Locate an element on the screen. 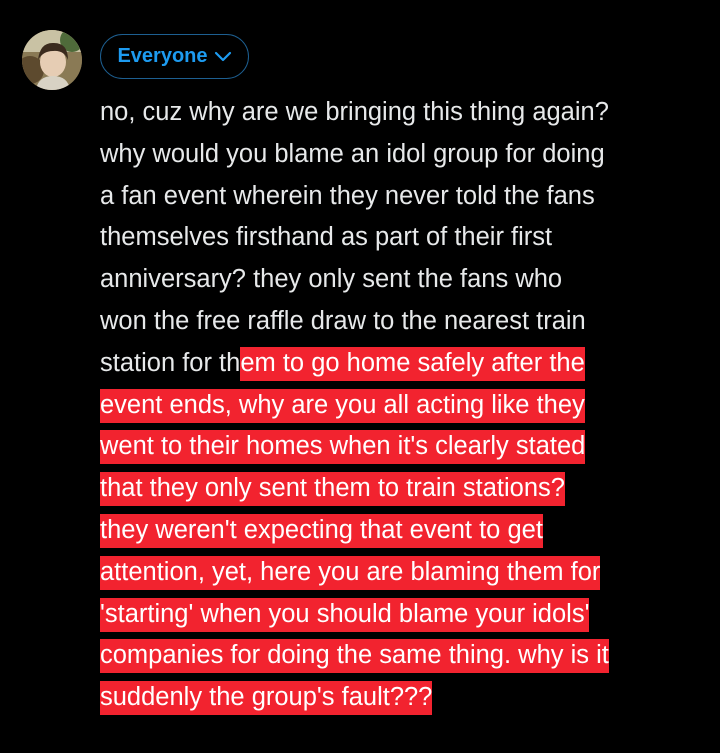 This screenshot has width=720, height=753. audience-label: Everyone is located at coordinates (162, 56).